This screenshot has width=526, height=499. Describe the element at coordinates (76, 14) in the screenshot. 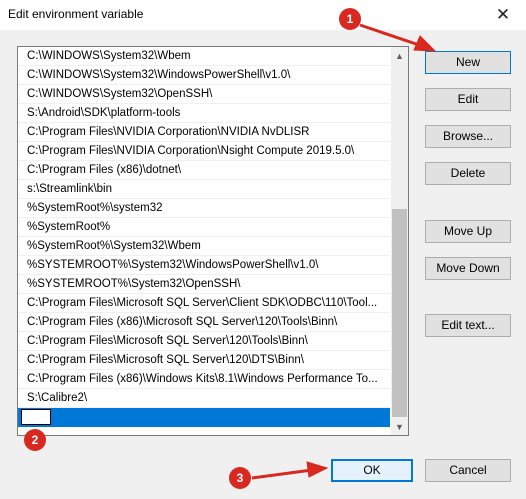

I see `window-title: Edit environment variable` at that location.